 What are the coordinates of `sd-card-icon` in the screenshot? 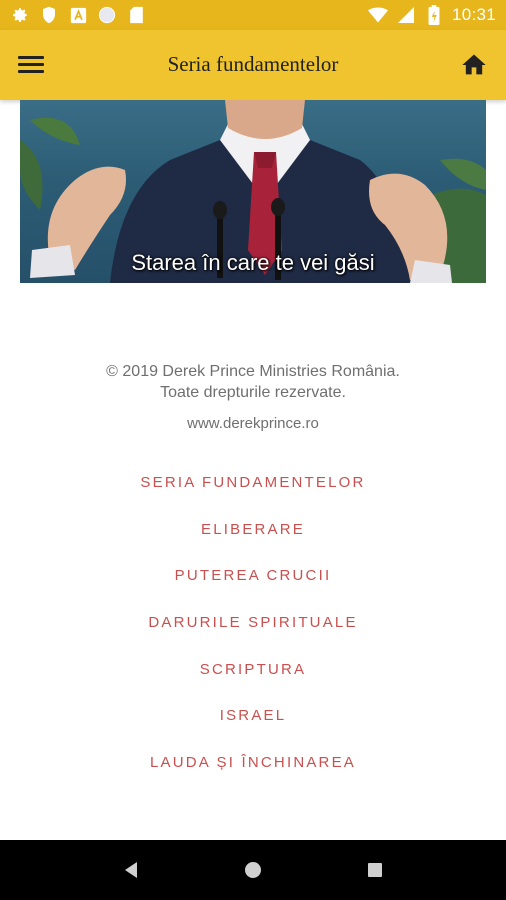 It's located at (136, 15).